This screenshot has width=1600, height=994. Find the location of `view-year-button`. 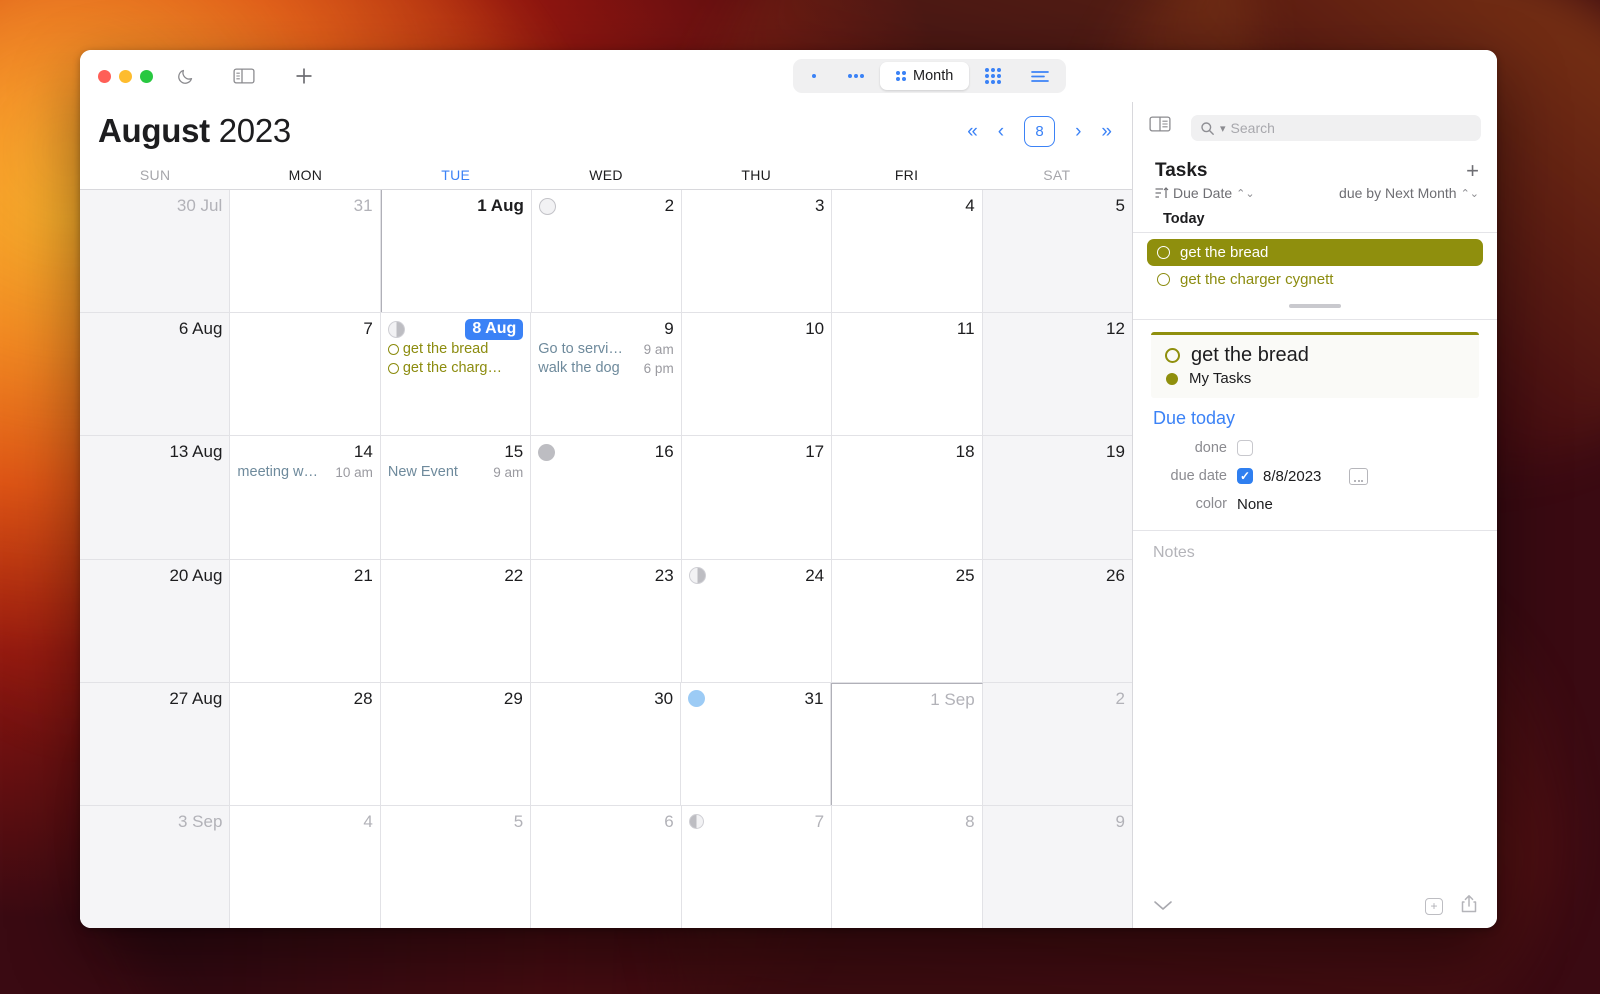

view-year-button is located at coordinates (993, 76).